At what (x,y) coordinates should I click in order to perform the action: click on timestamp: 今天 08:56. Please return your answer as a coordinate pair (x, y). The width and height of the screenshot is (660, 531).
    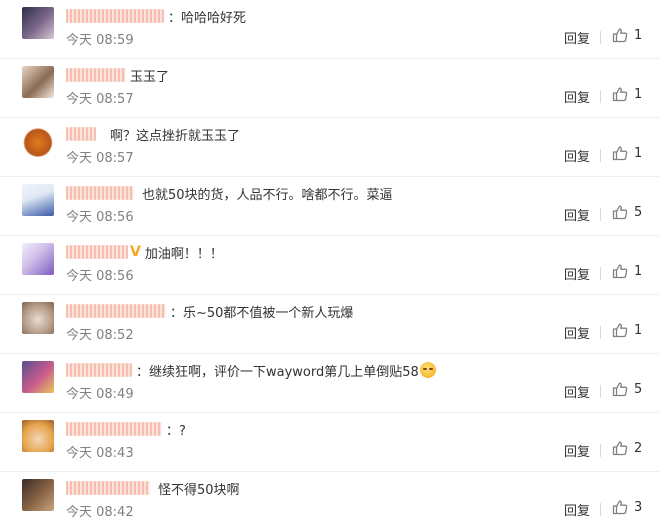
    Looking at the image, I should click on (100, 276).